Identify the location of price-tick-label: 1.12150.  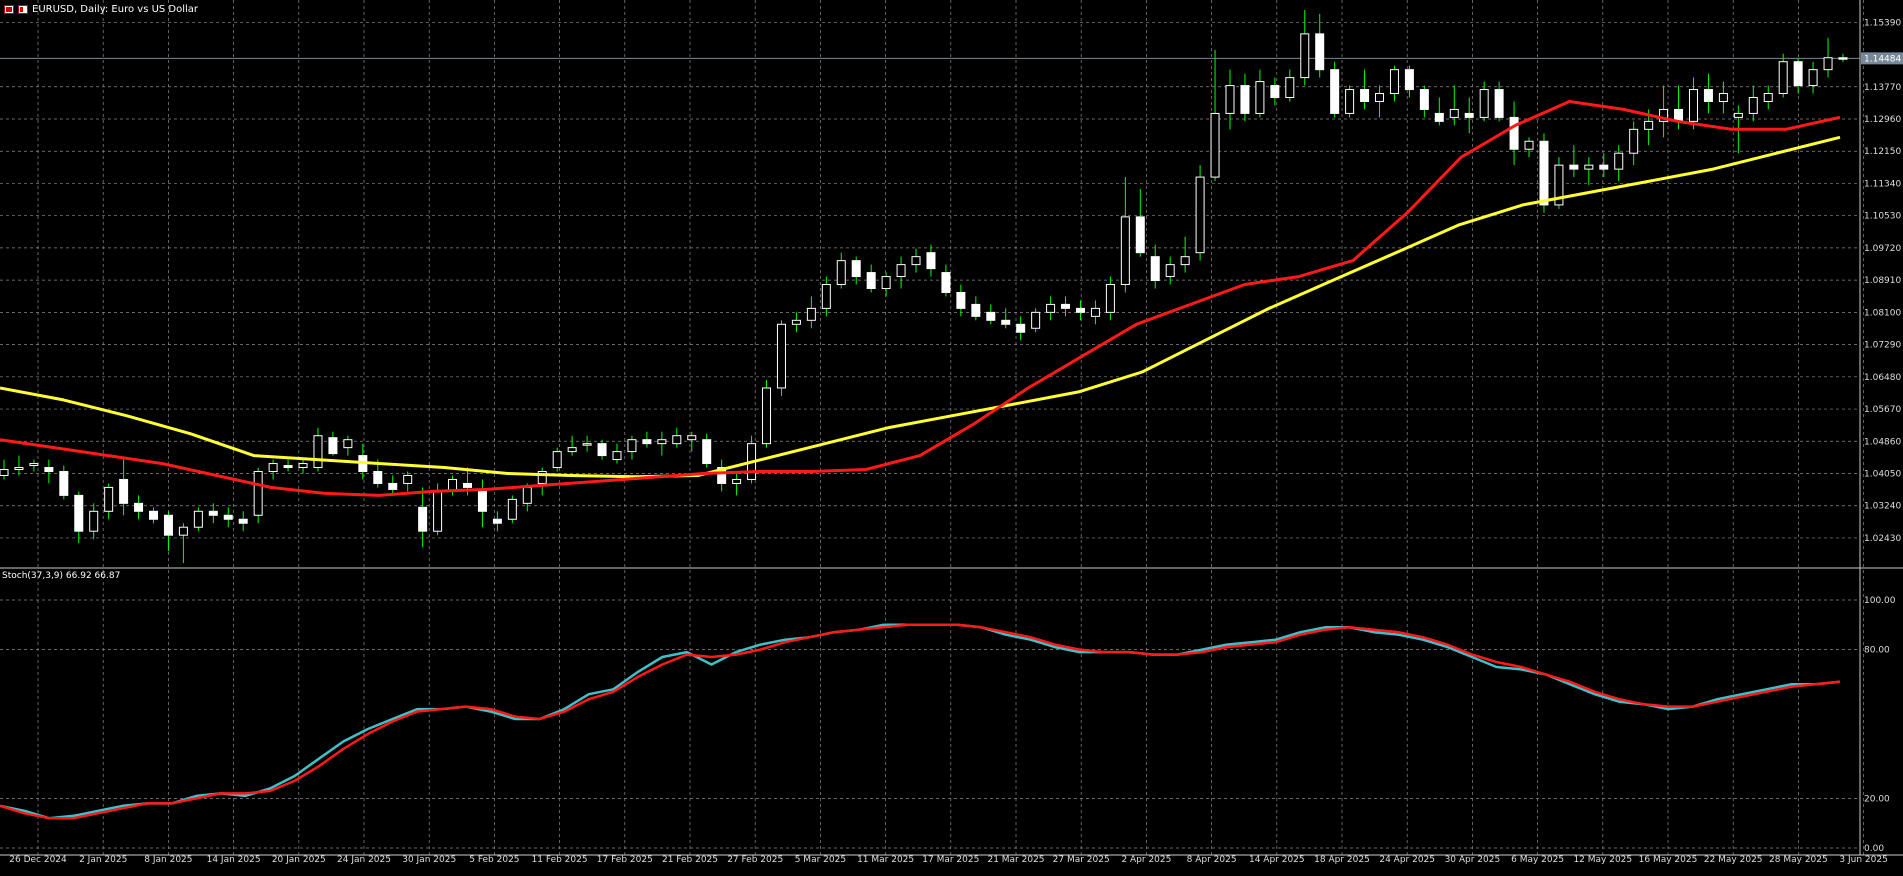
(1882, 152).